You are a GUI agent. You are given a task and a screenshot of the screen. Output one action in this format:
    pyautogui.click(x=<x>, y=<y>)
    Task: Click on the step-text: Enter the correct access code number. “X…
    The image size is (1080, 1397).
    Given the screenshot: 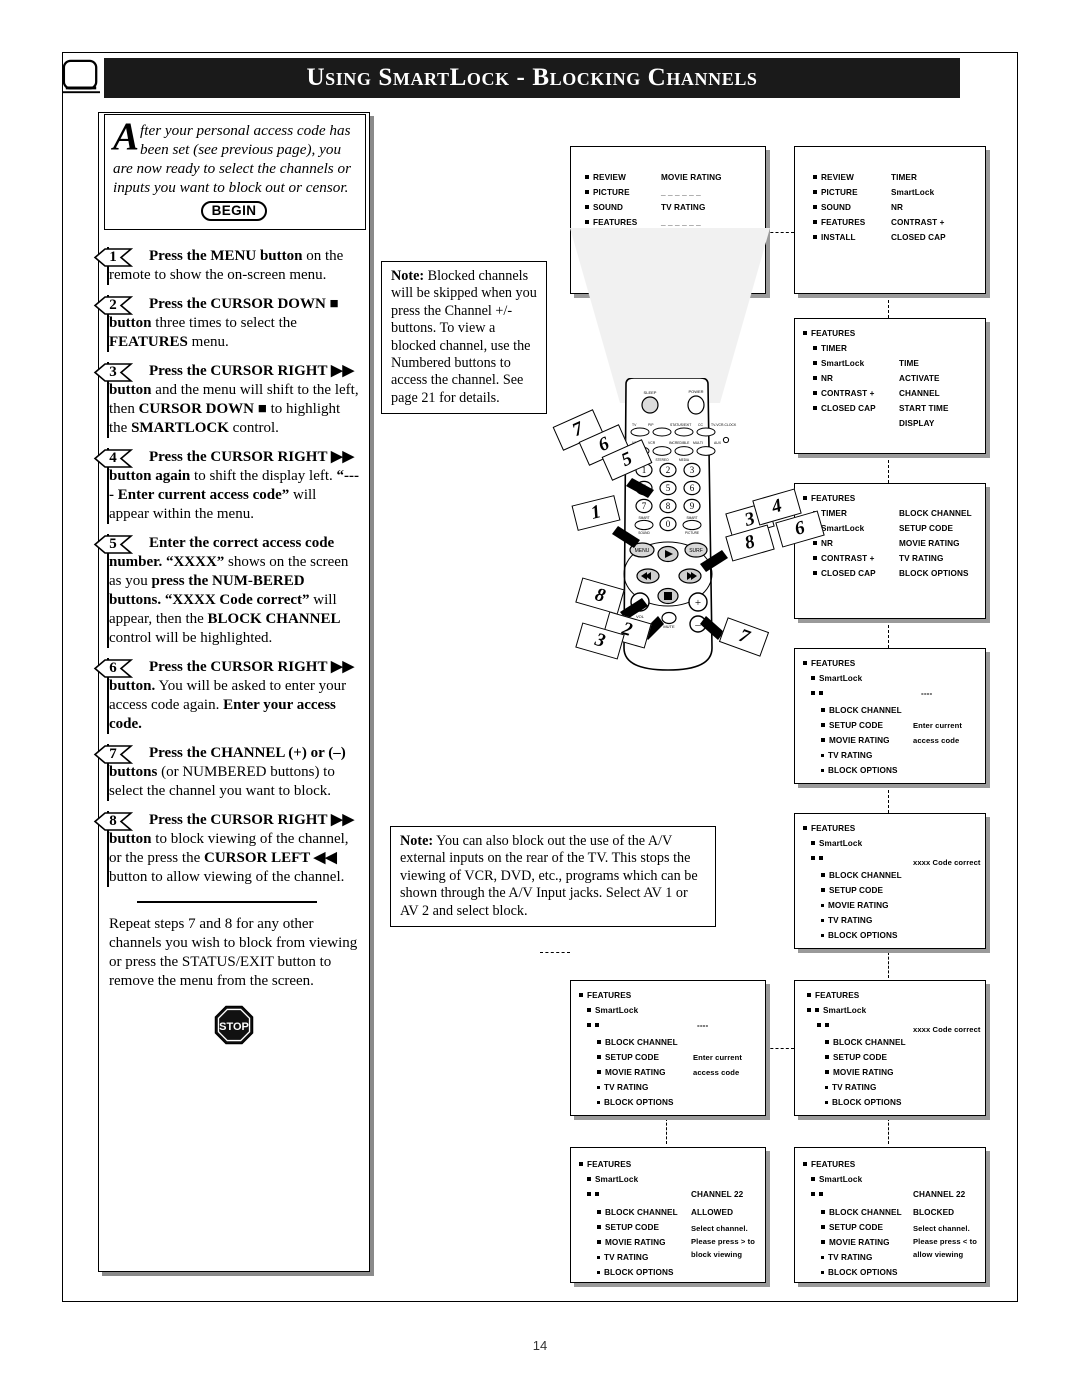 What is the action you would take?
    pyautogui.click(x=229, y=590)
    